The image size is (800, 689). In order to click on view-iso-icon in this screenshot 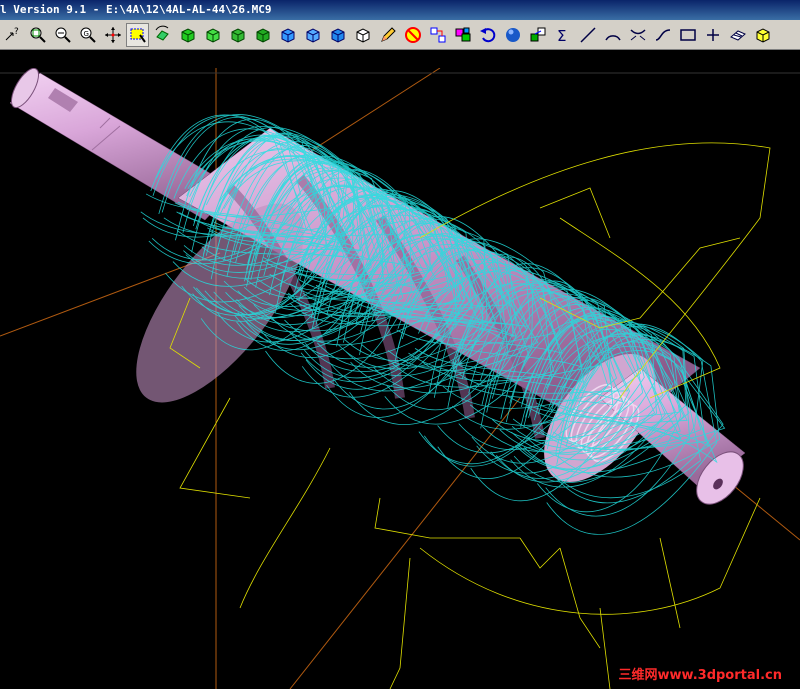, I will do `click(262, 35)`.